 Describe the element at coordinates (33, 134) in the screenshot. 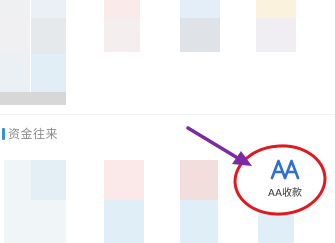

I see `section-title: 资金往来` at that location.